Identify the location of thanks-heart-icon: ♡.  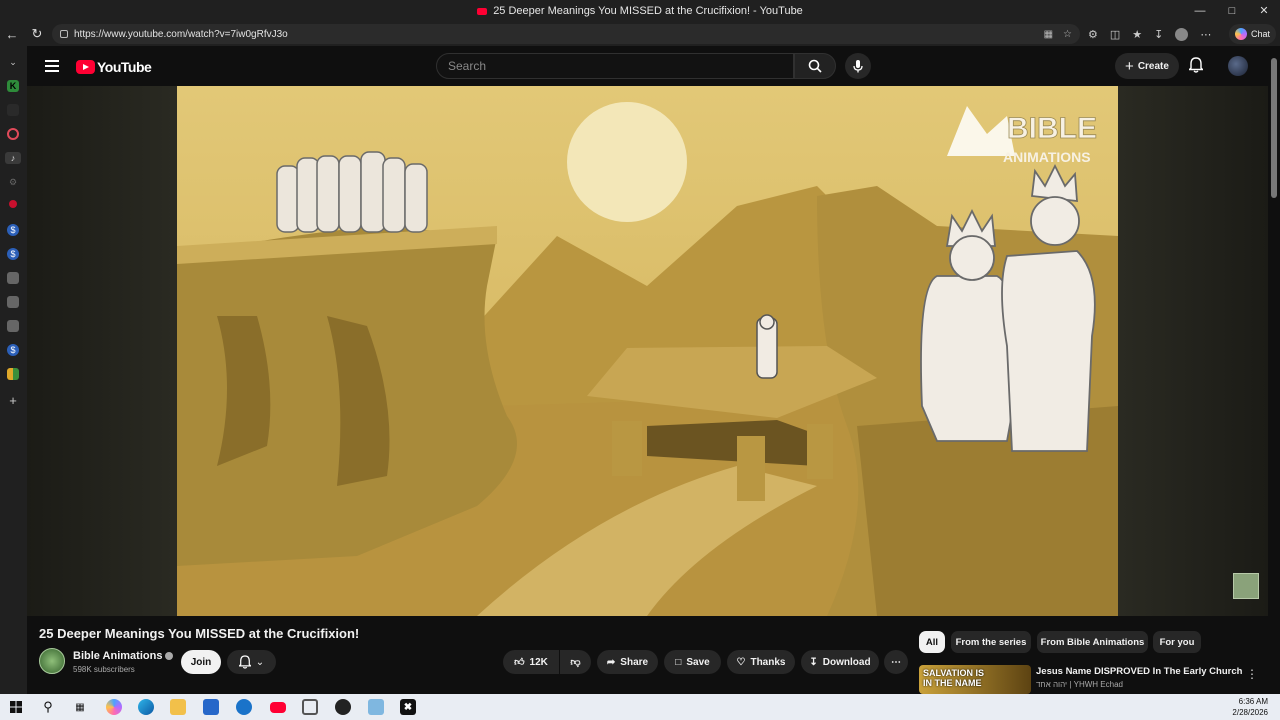
(741, 662).